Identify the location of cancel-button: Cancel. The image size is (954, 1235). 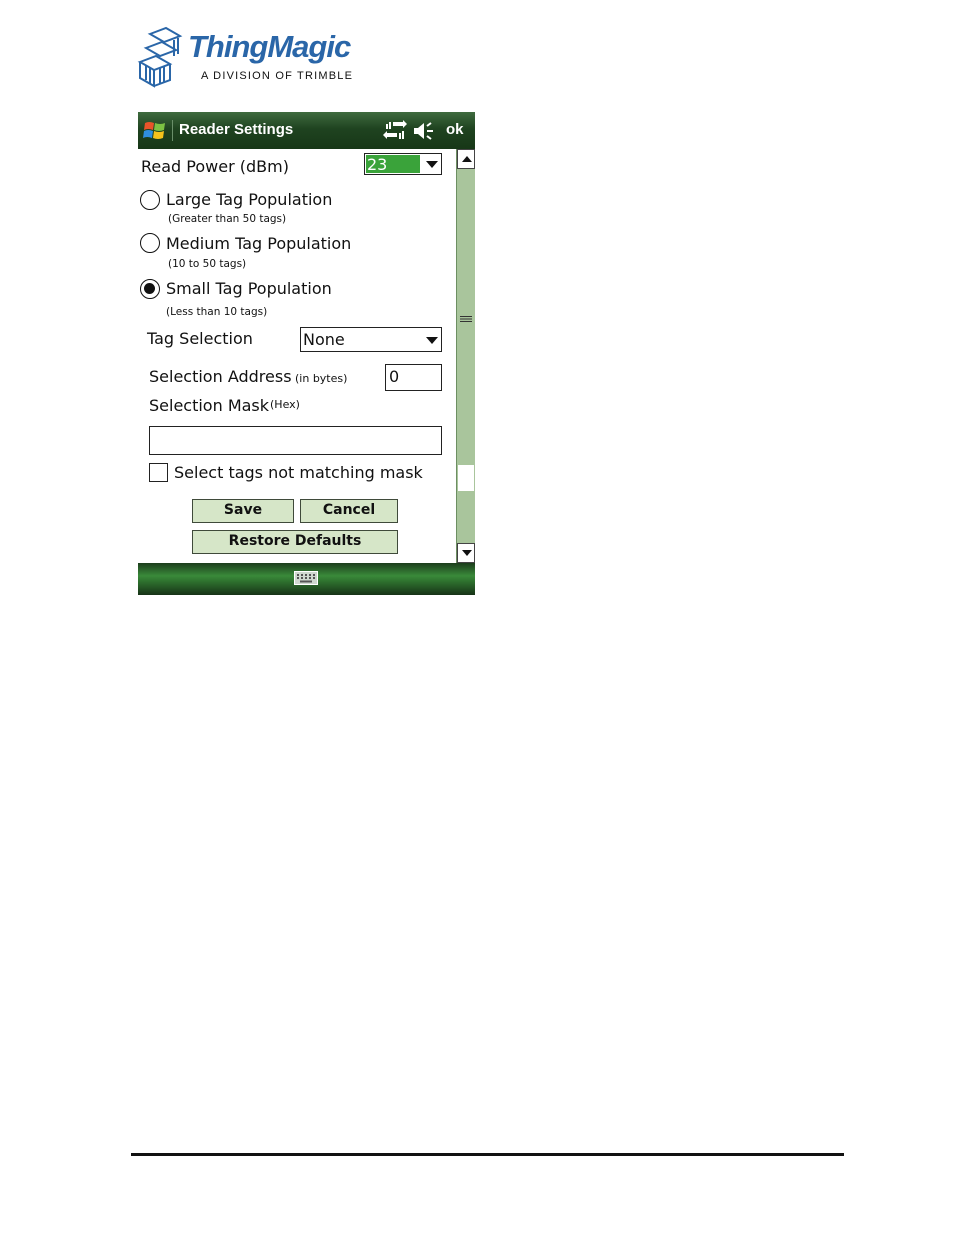
(349, 511).